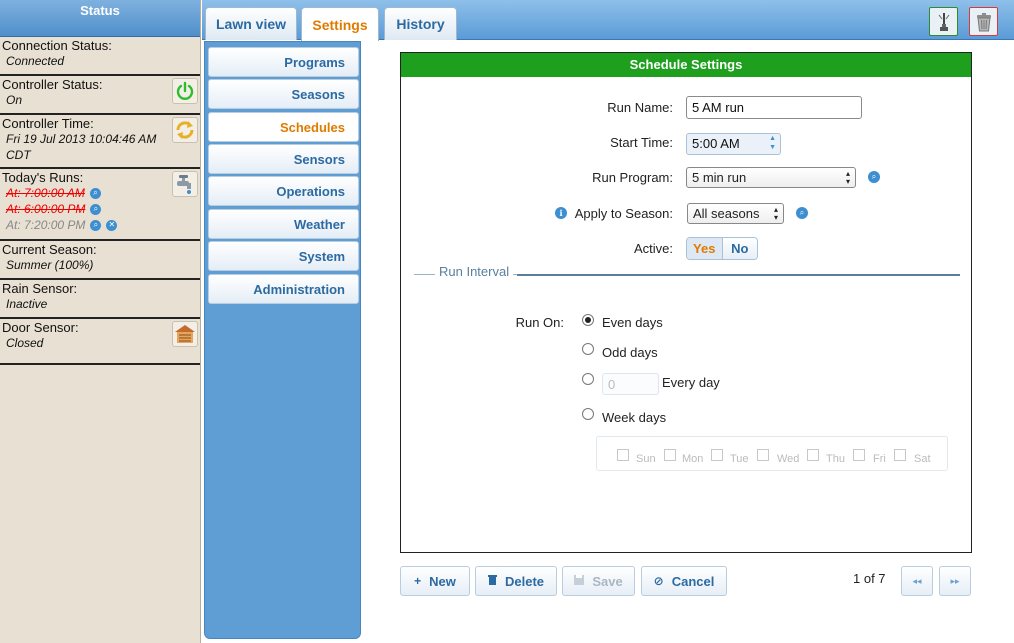  What do you see at coordinates (739, 248) in the screenshot?
I see `active-no-button: No` at bounding box center [739, 248].